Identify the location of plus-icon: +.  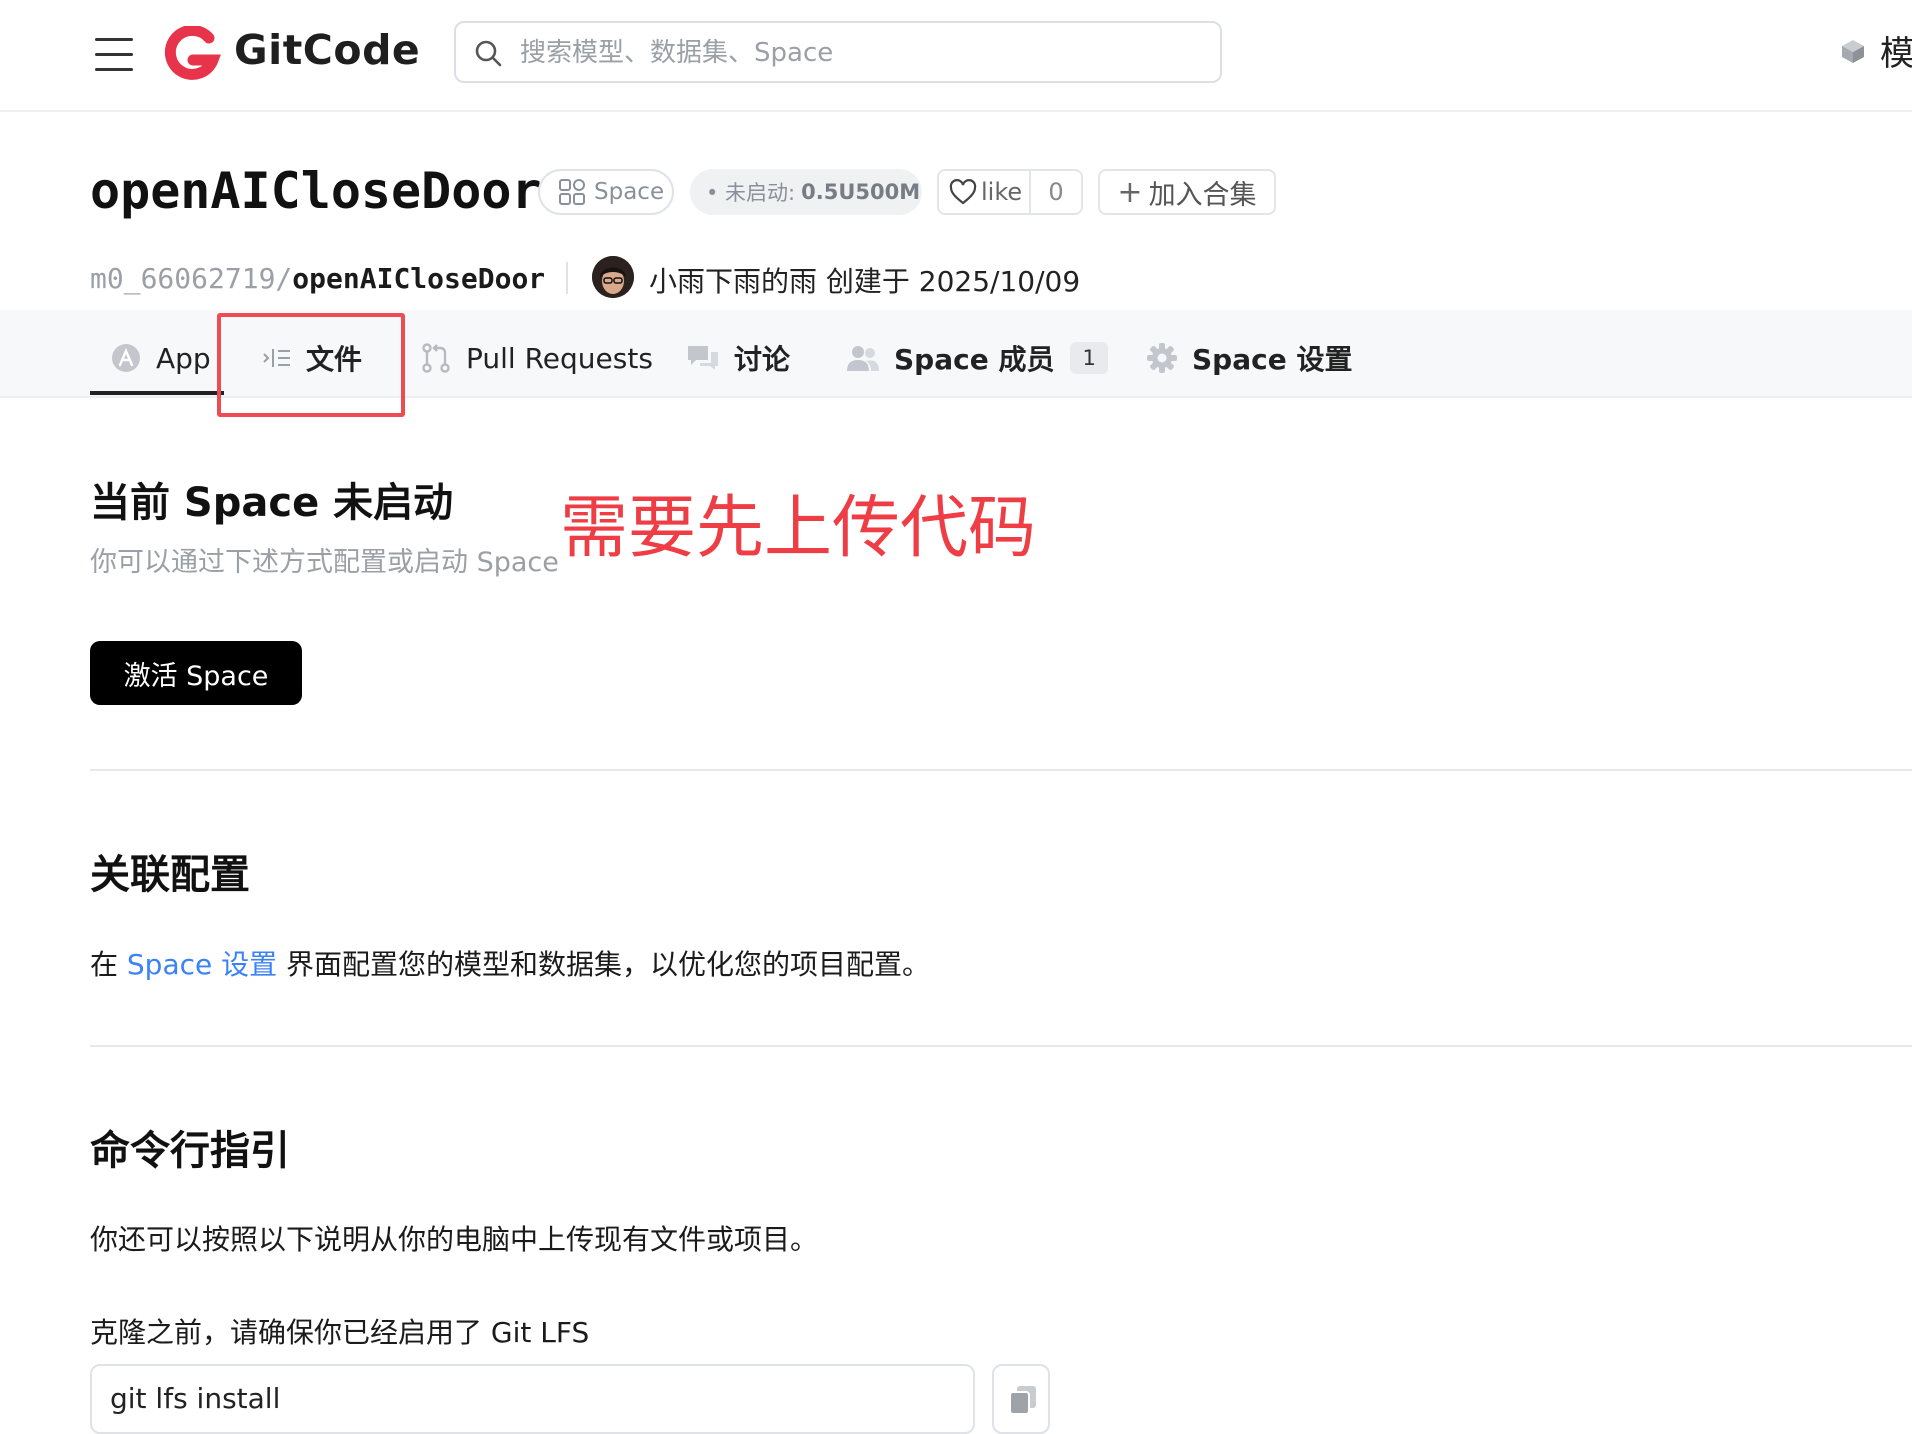
(1130, 192).